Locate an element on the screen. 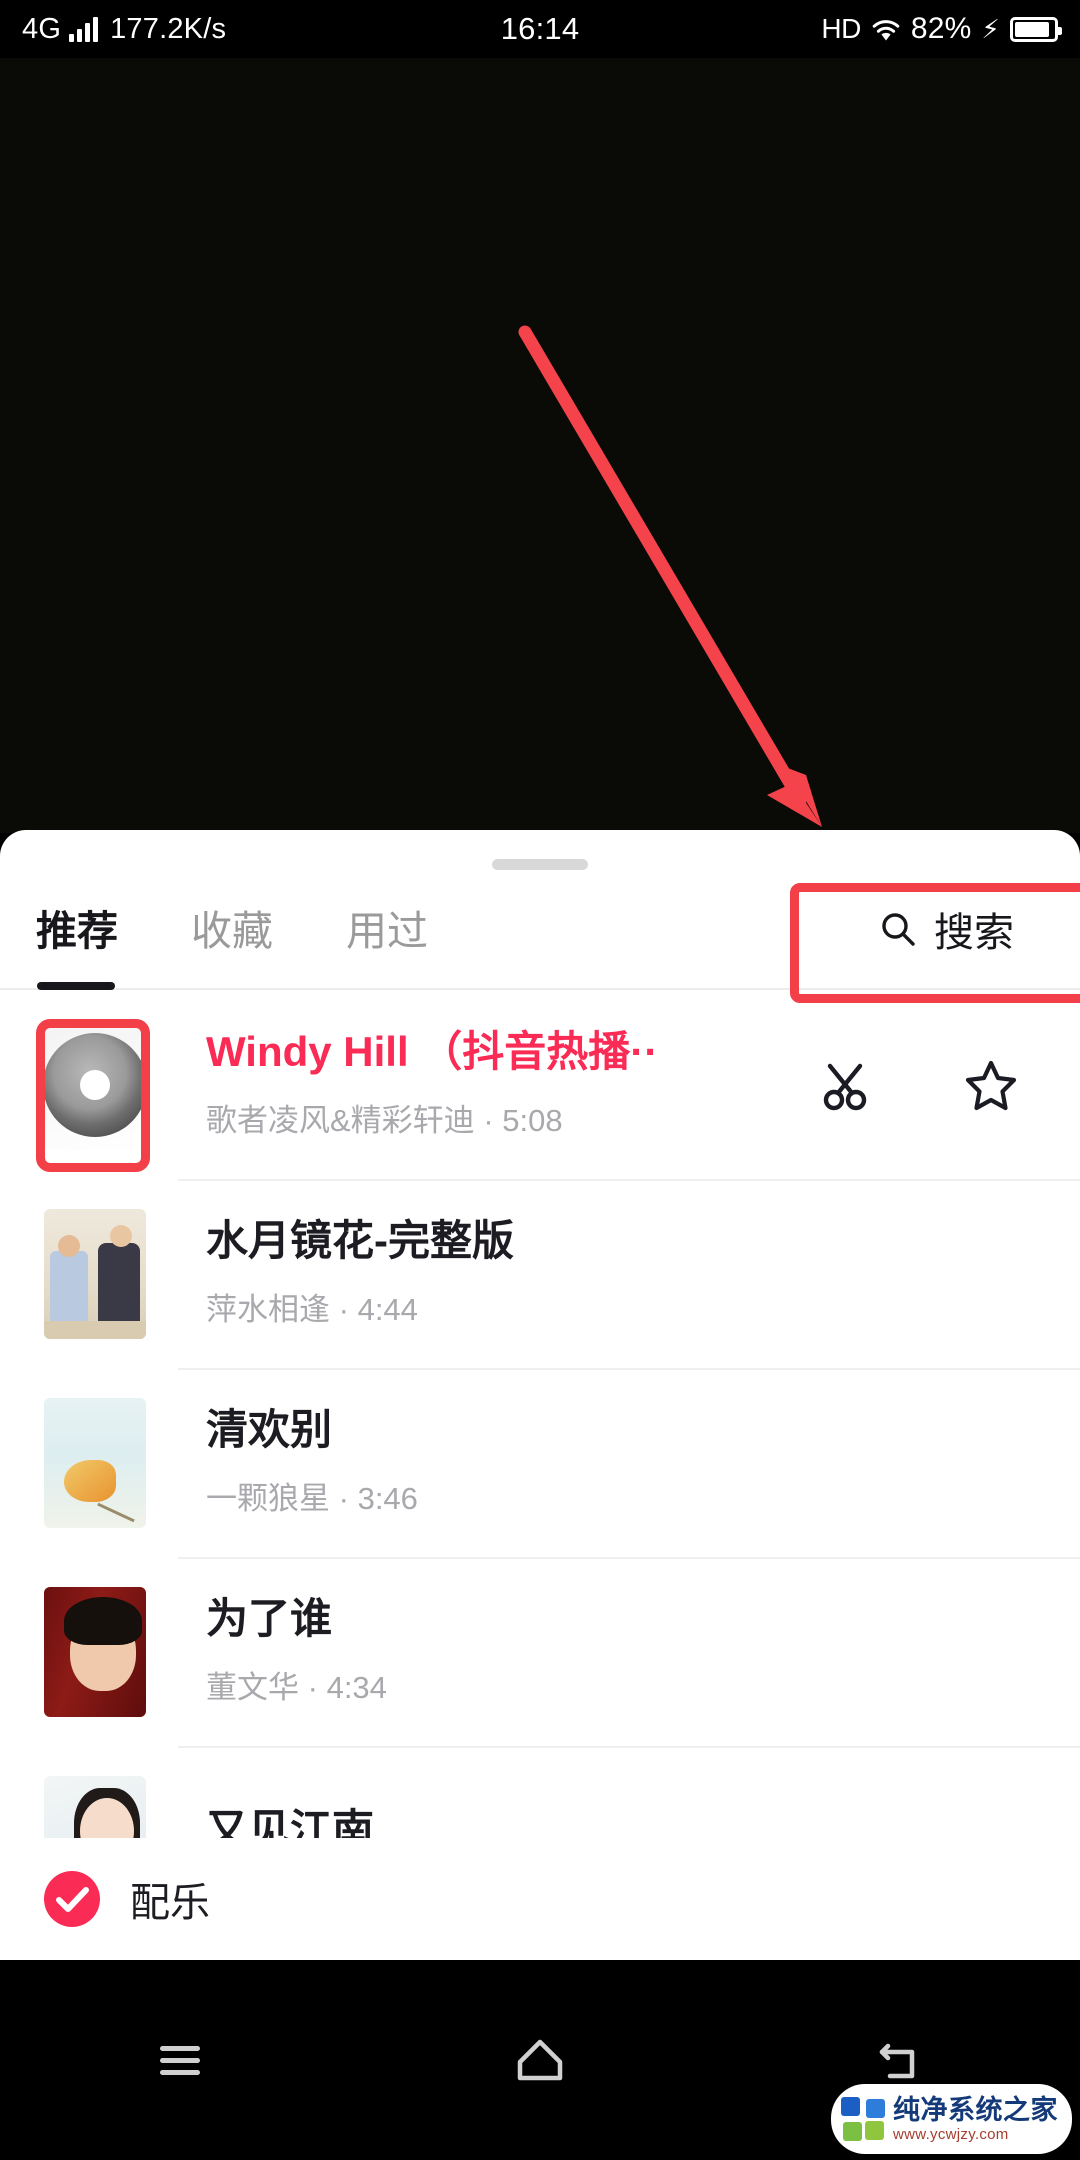 This screenshot has height=2160, width=1080. song-duration: 5:08 is located at coordinates (532, 1121).